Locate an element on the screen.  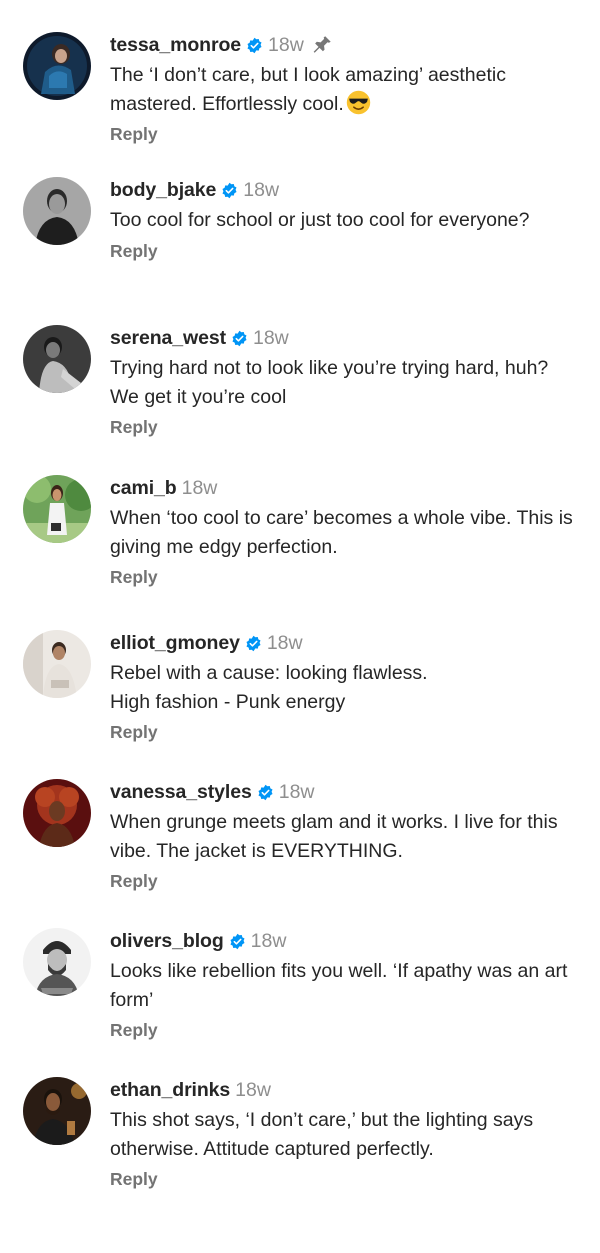
comment-header: vanessa_styles 18w is located at coordinates (345, 792).